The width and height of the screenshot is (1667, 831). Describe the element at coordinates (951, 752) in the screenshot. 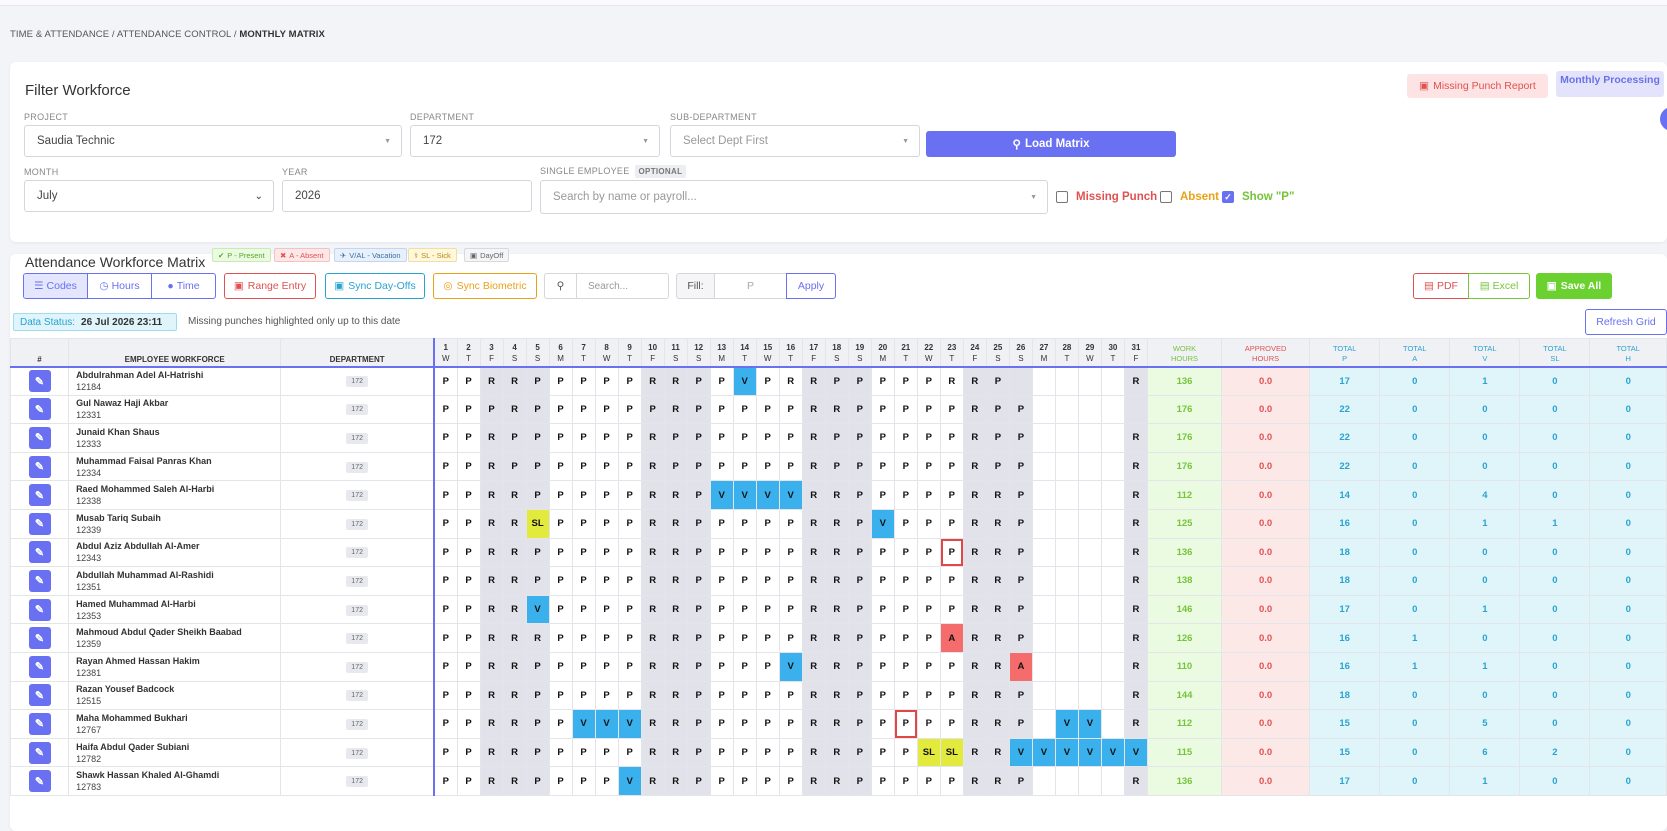

I see `day-cell: SL` at that location.